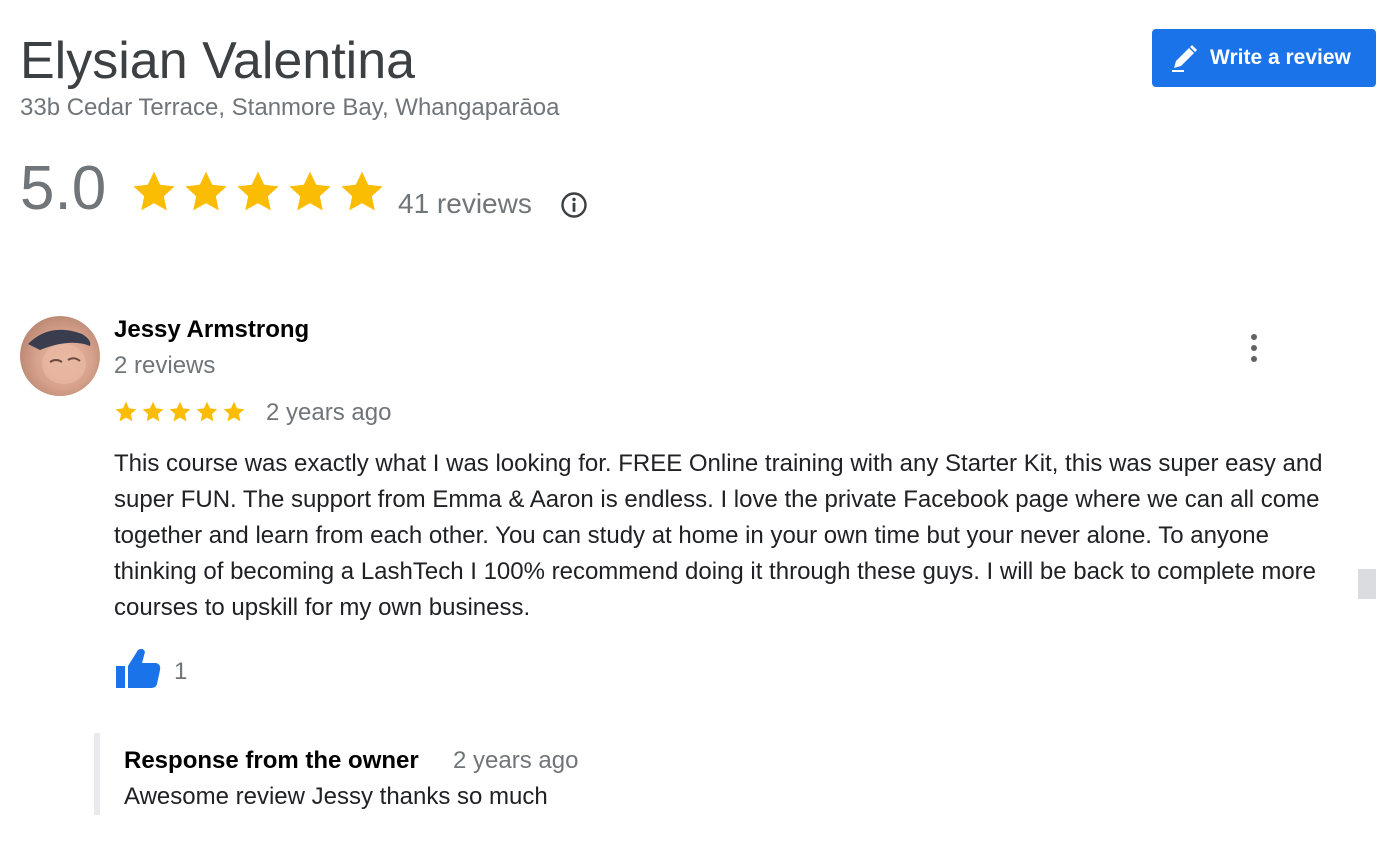  I want to click on owner-response-title: Response from the owner, so click(271, 760).